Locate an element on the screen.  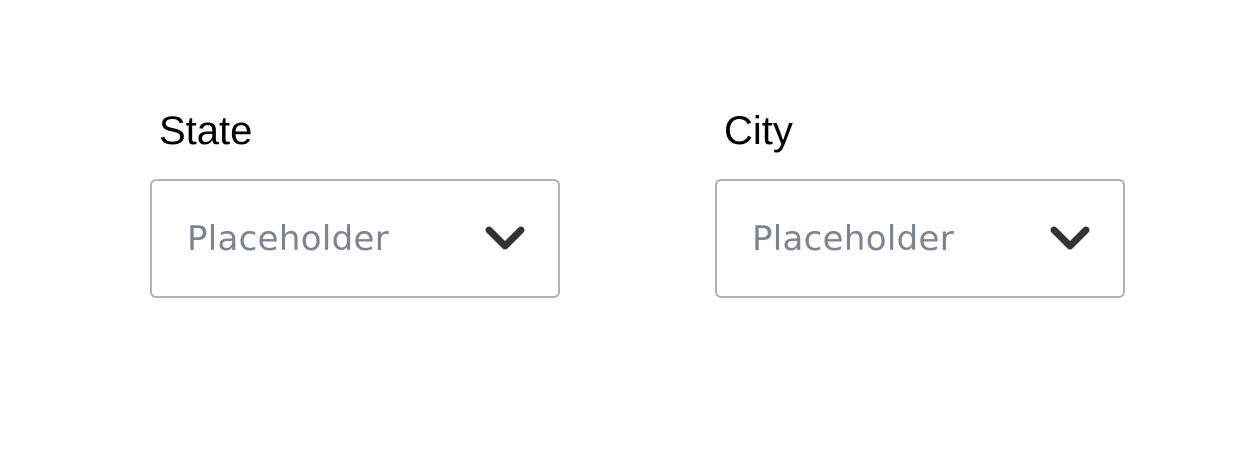
city-field: City Placeholder is located at coordinates (922, 203).